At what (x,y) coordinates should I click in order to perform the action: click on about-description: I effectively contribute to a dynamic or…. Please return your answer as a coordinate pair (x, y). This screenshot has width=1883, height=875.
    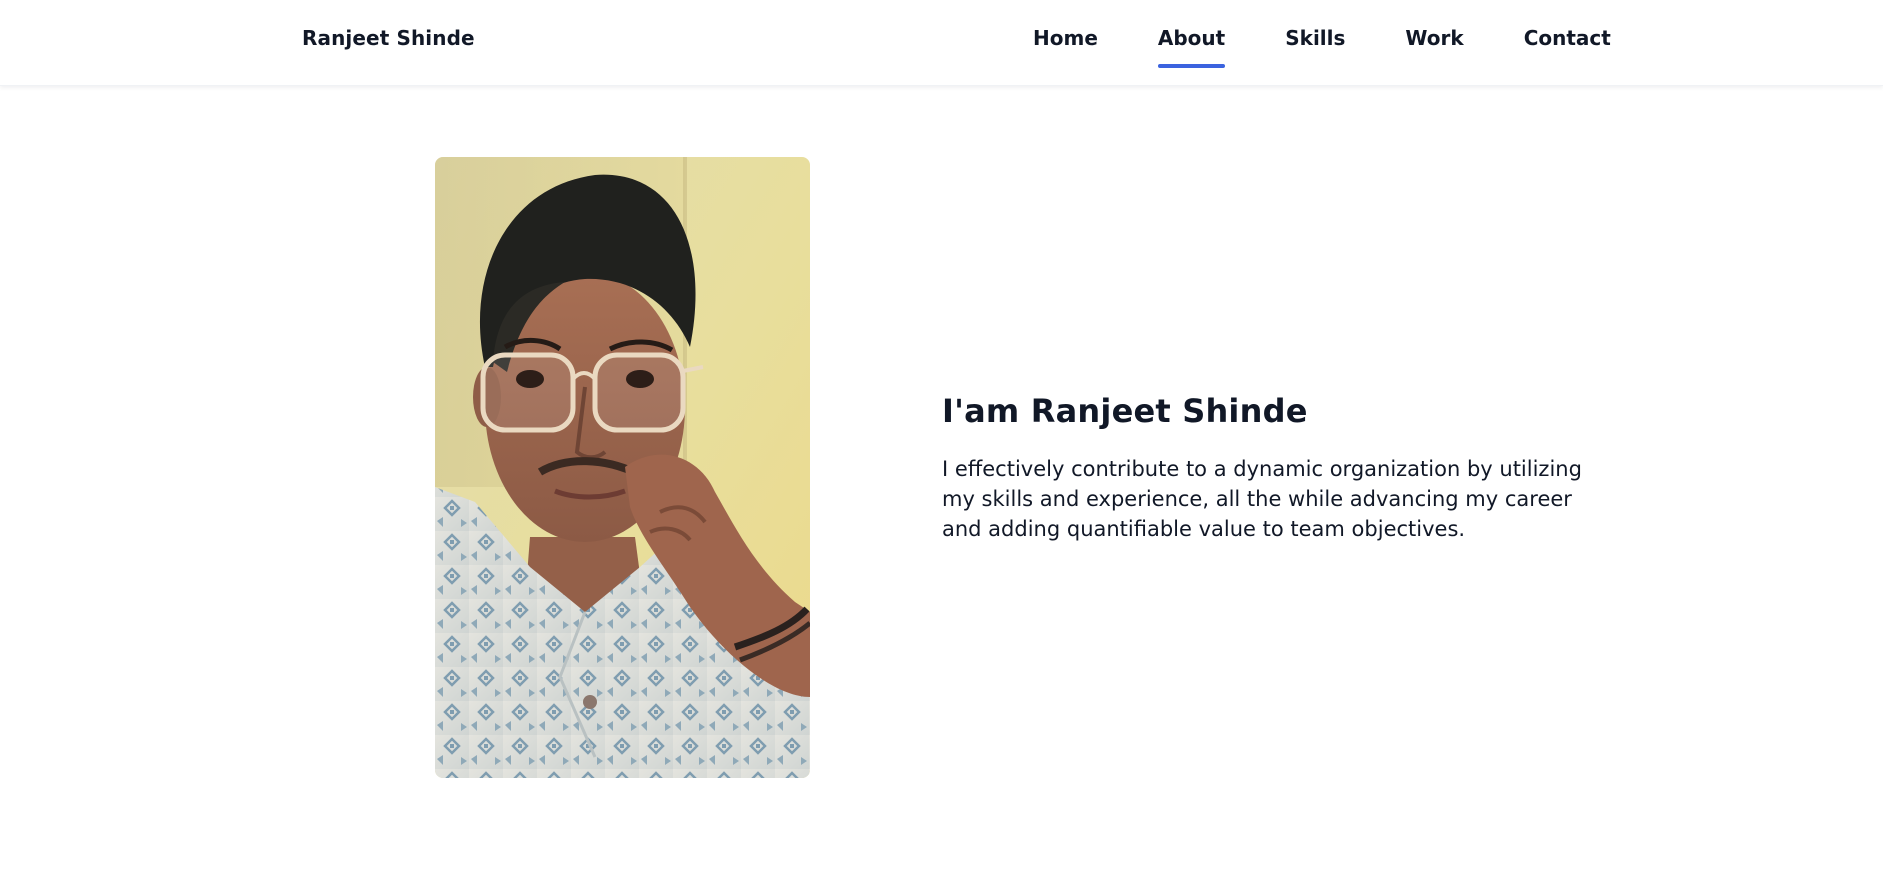
    Looking at the image, I should click on (1262, 499).